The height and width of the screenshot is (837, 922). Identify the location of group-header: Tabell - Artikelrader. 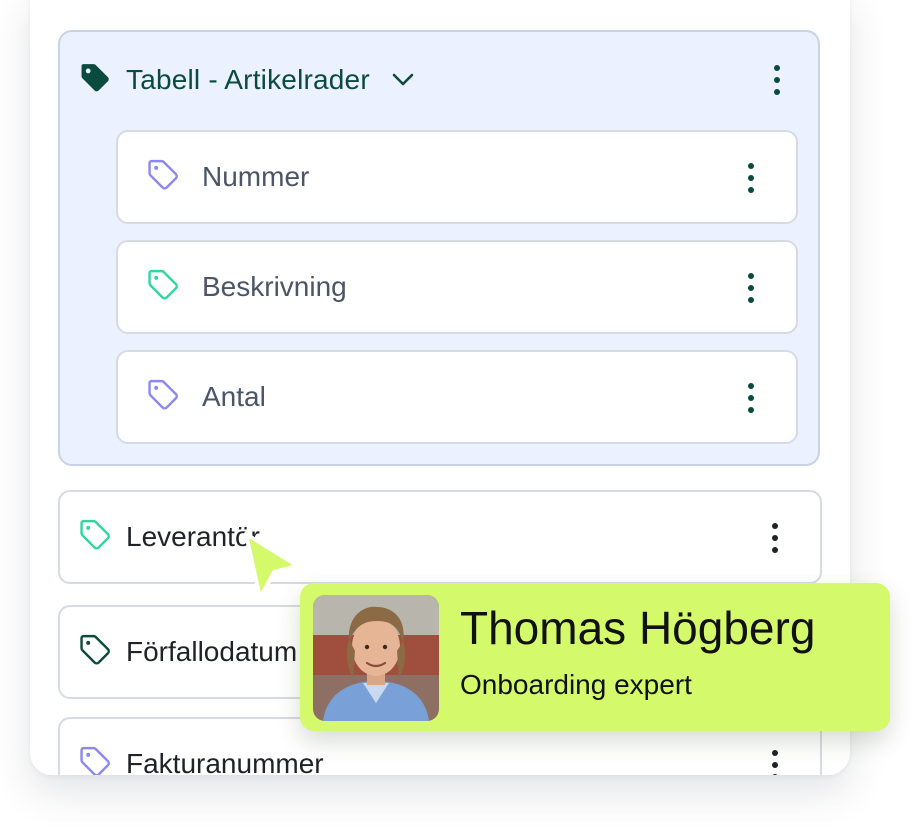
(246, 80).